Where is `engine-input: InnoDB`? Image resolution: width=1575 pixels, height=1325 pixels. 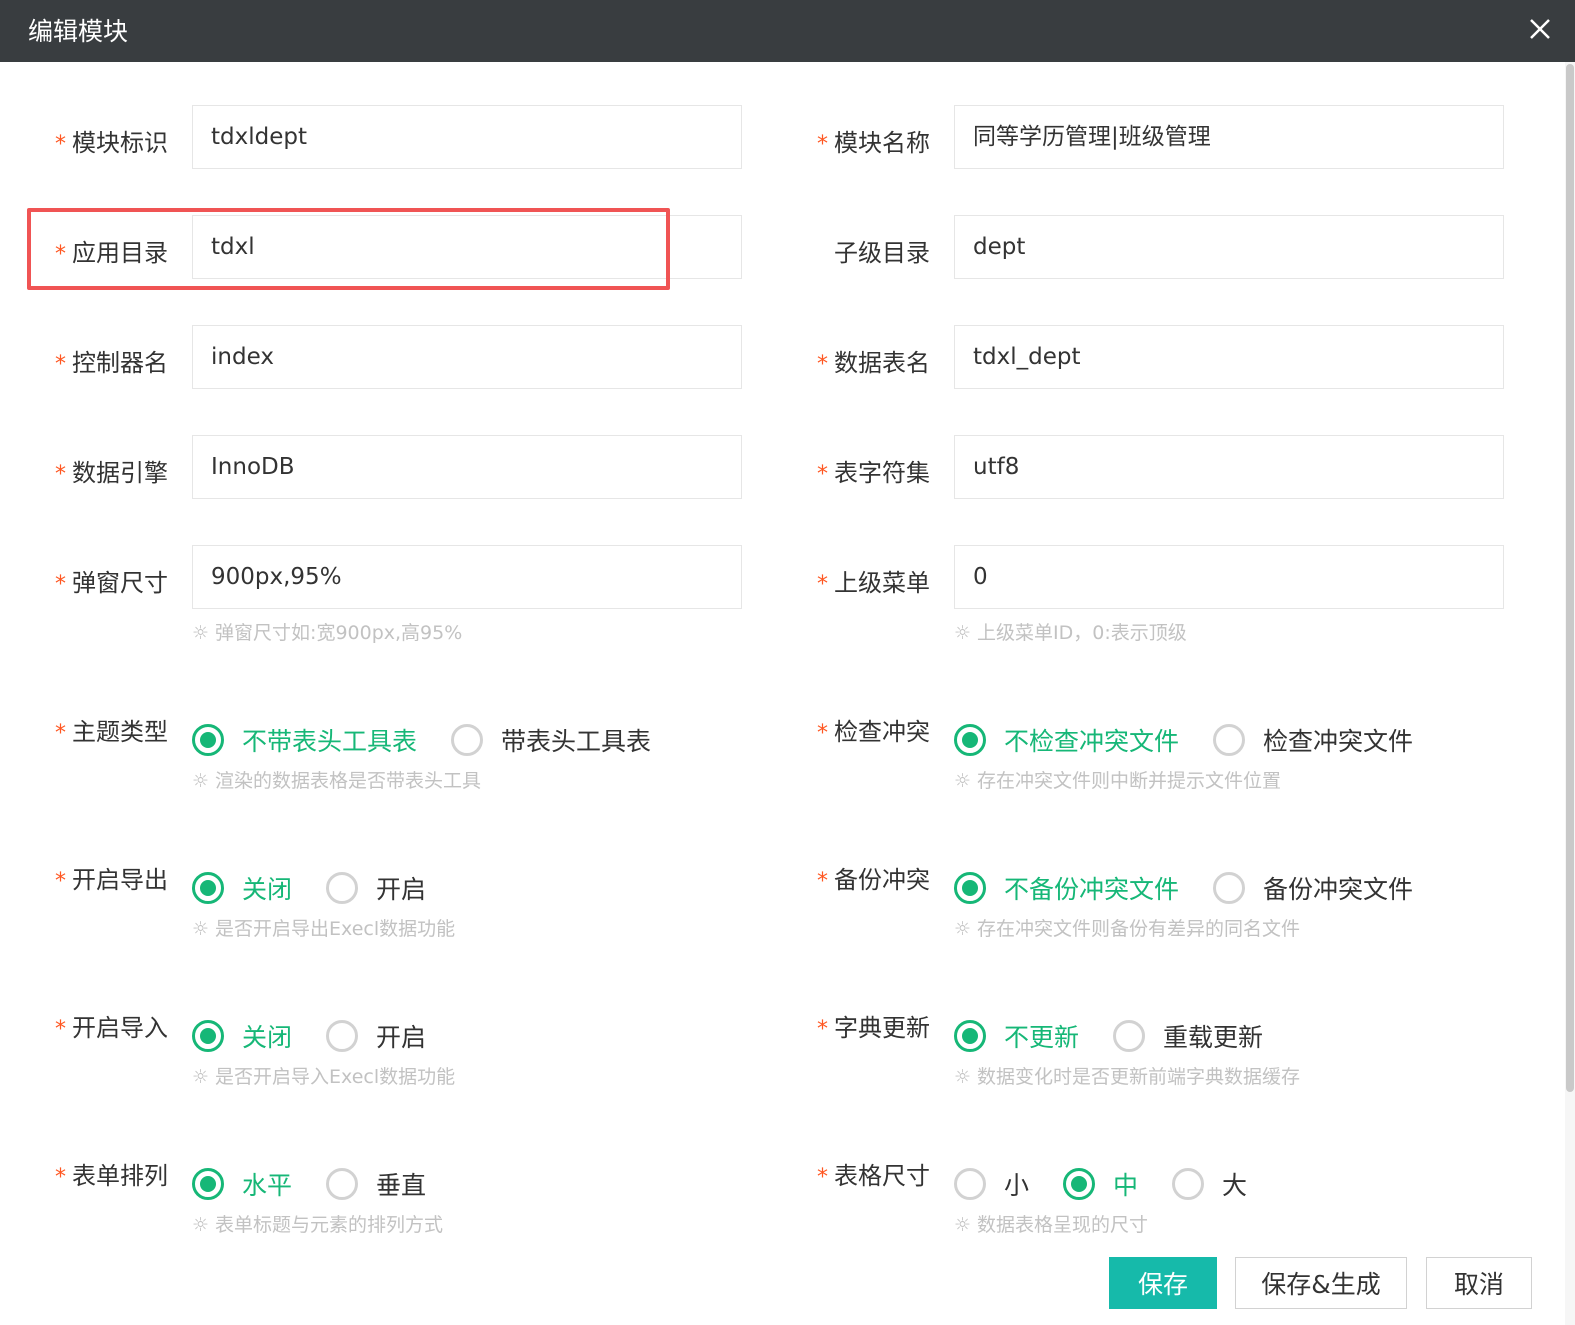 engine-input: InnoDB is located at coordinates (467, 467).